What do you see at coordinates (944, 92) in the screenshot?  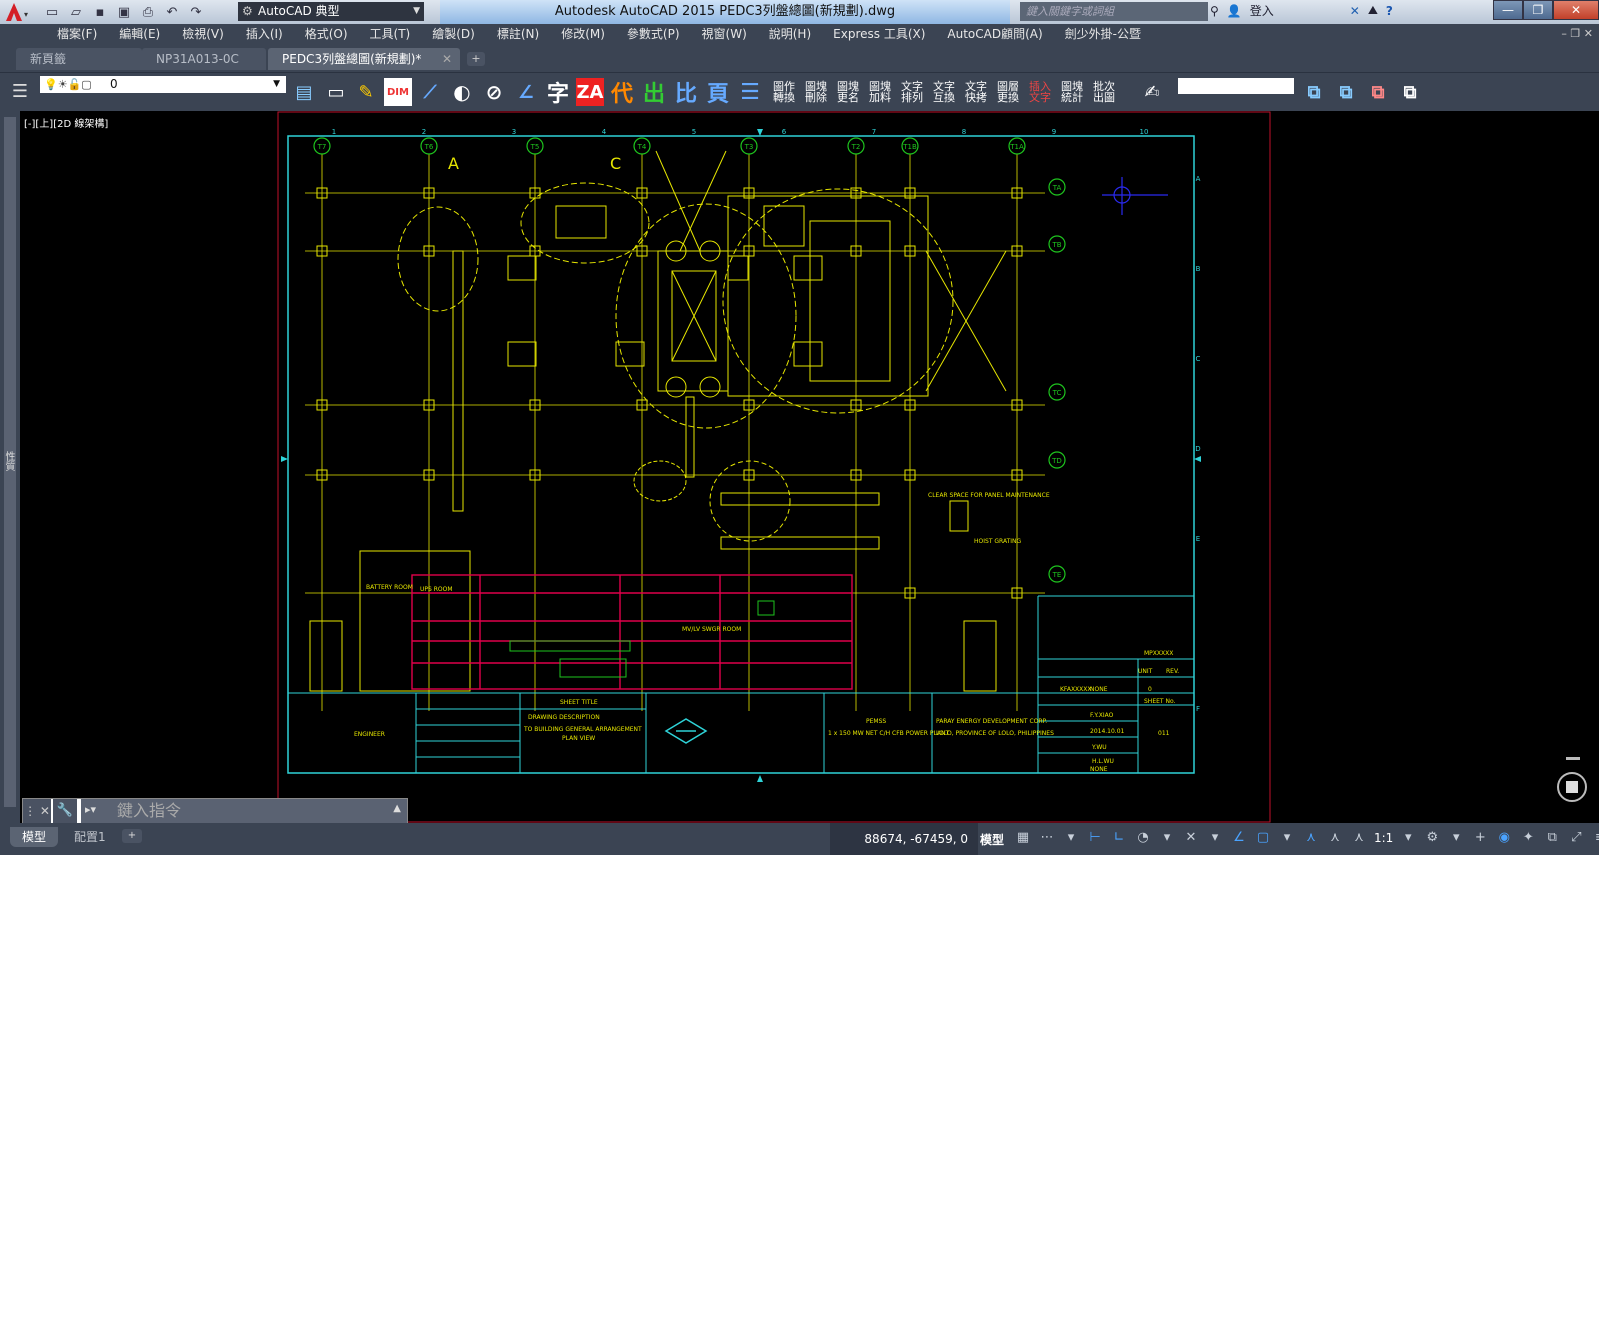 I see `text-swap-button: 文字 互換` at bounding box center [944, 92].